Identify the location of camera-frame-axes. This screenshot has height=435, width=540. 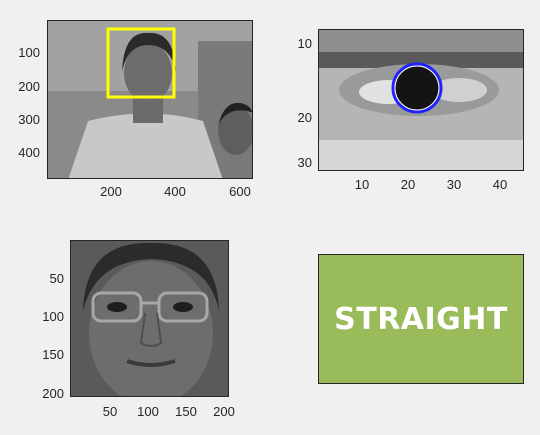
(150, 99).